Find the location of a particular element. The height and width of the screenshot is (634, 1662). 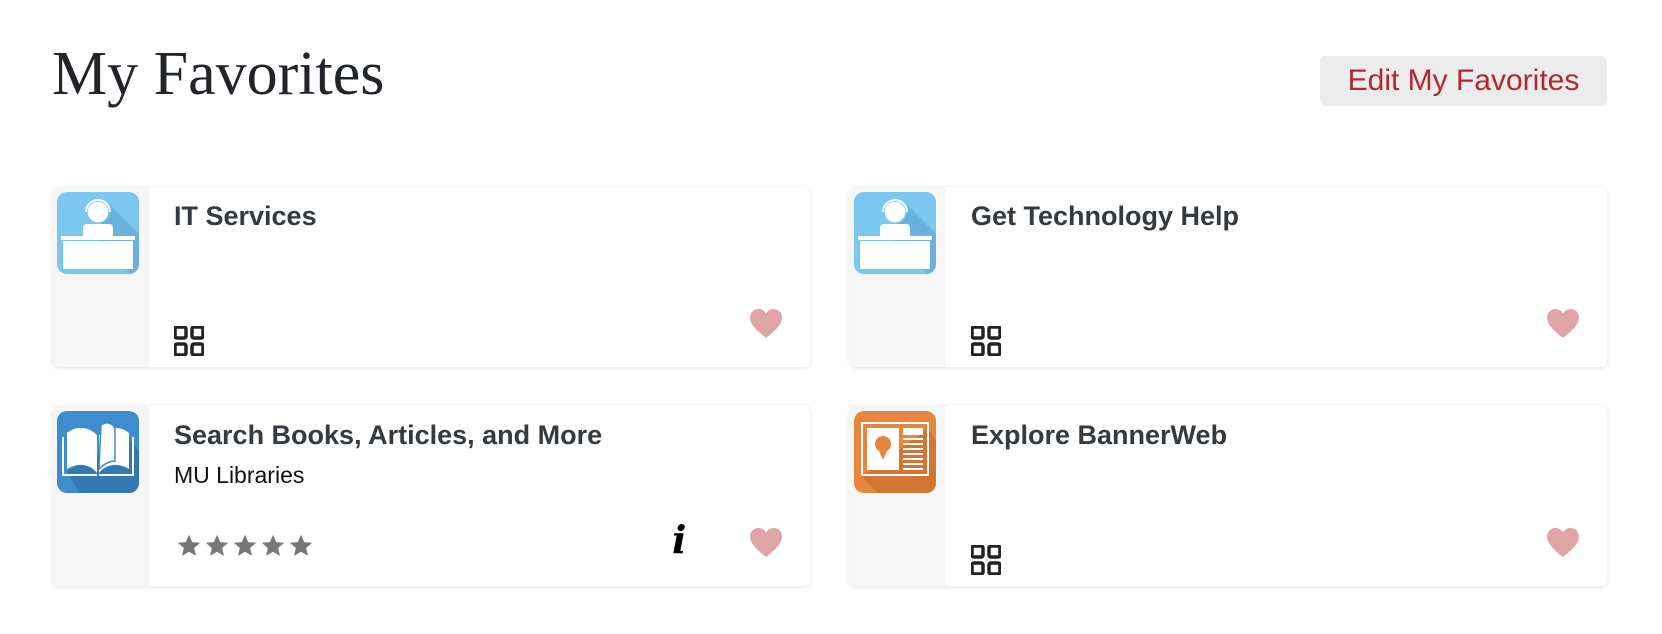

edit-favorites-button: Edit My Favorites is located at coordinates (1463, 81).